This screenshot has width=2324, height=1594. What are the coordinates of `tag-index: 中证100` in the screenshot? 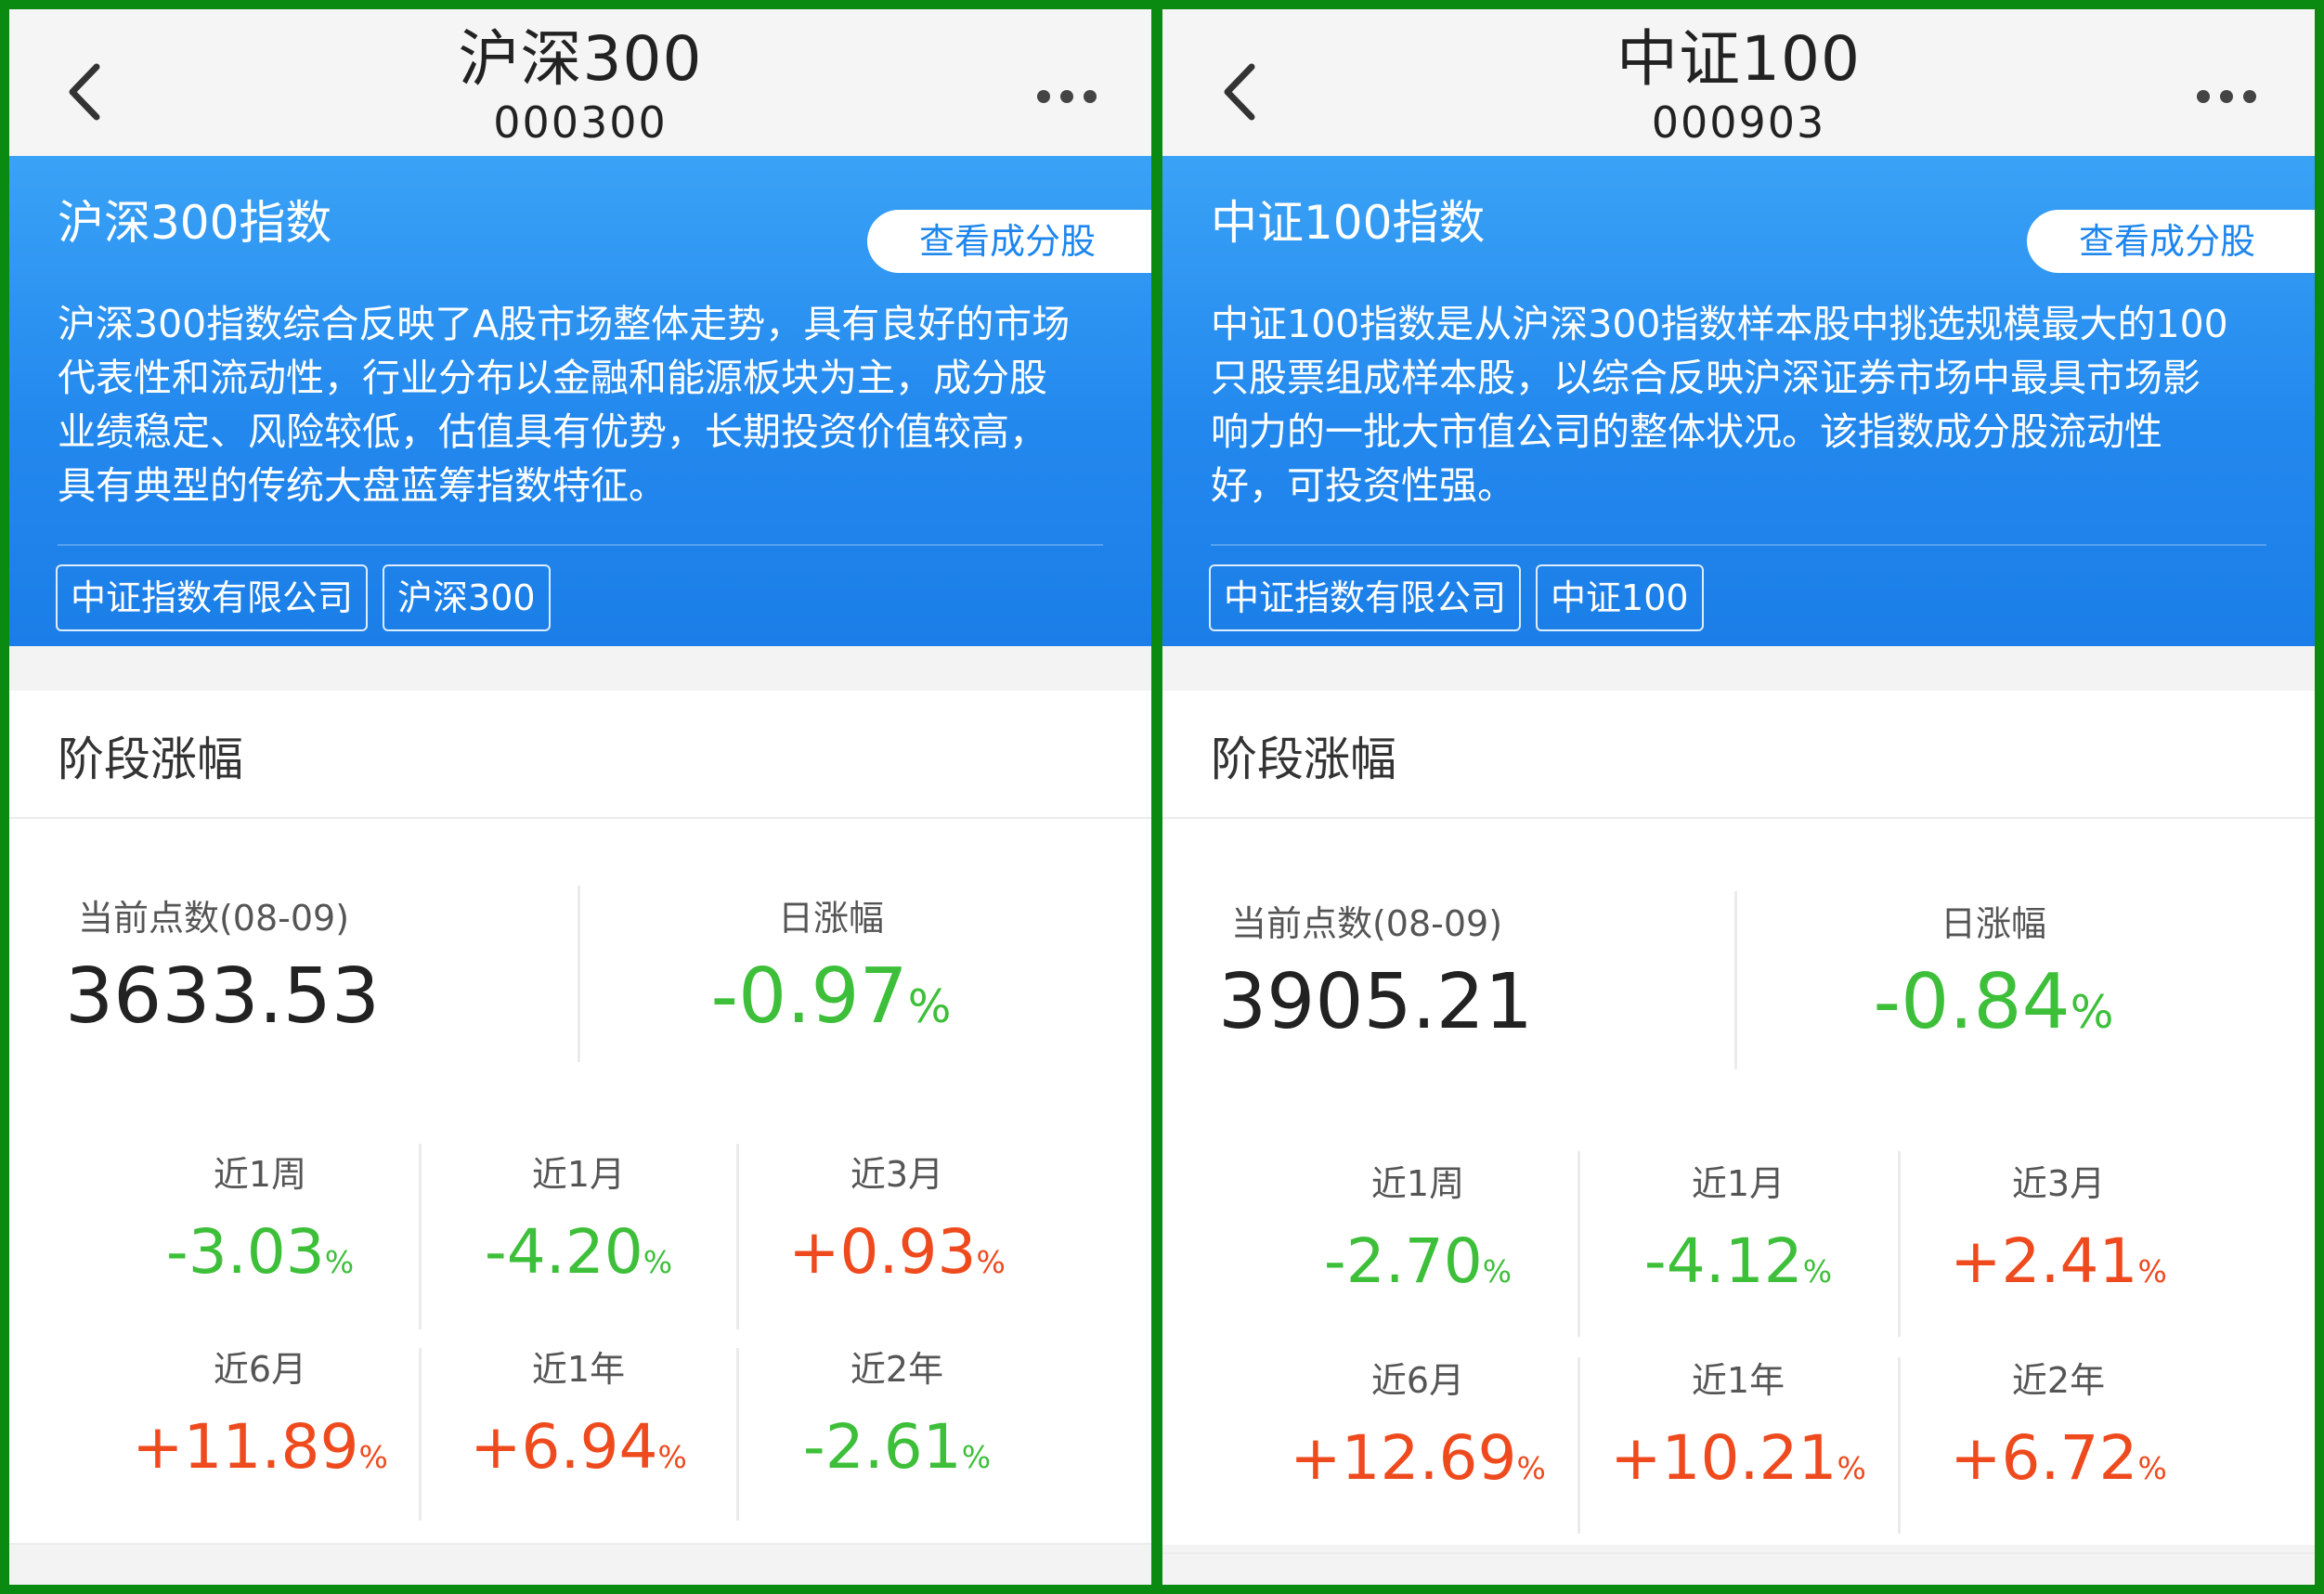 It's located at (1620, 597).